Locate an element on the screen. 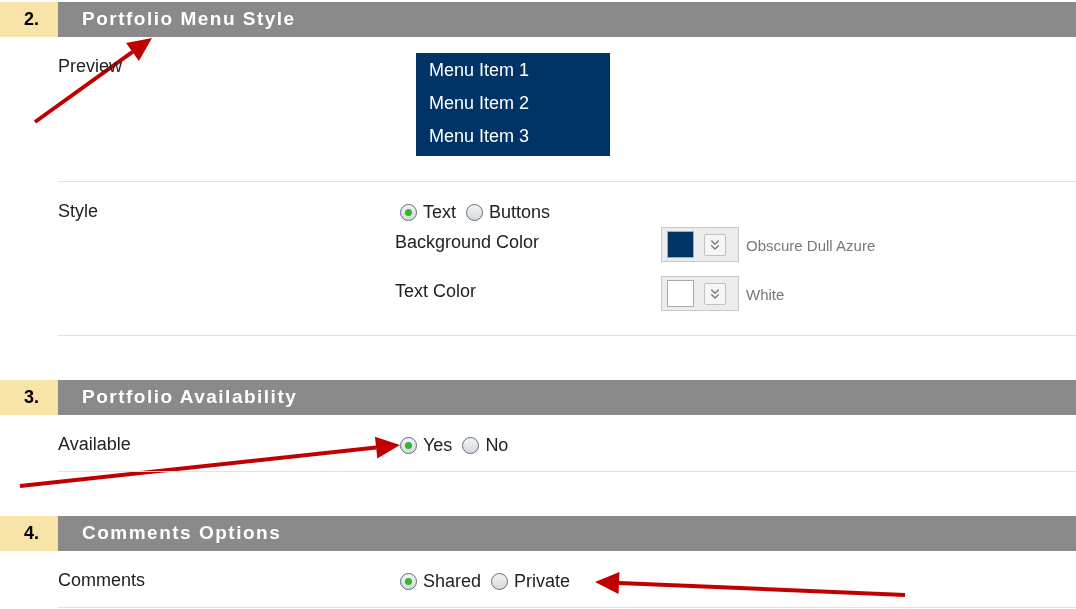  section-title: Portfolio Menu Style is located at coordinates (567, 19).